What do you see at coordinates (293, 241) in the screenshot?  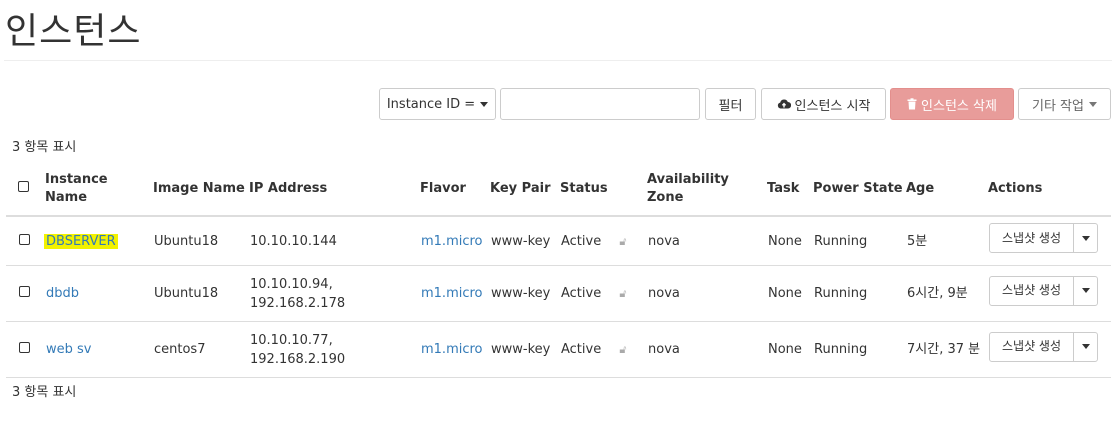 I see `ip-address-line: 10.10.10.144` at bounding box center [293, 241].